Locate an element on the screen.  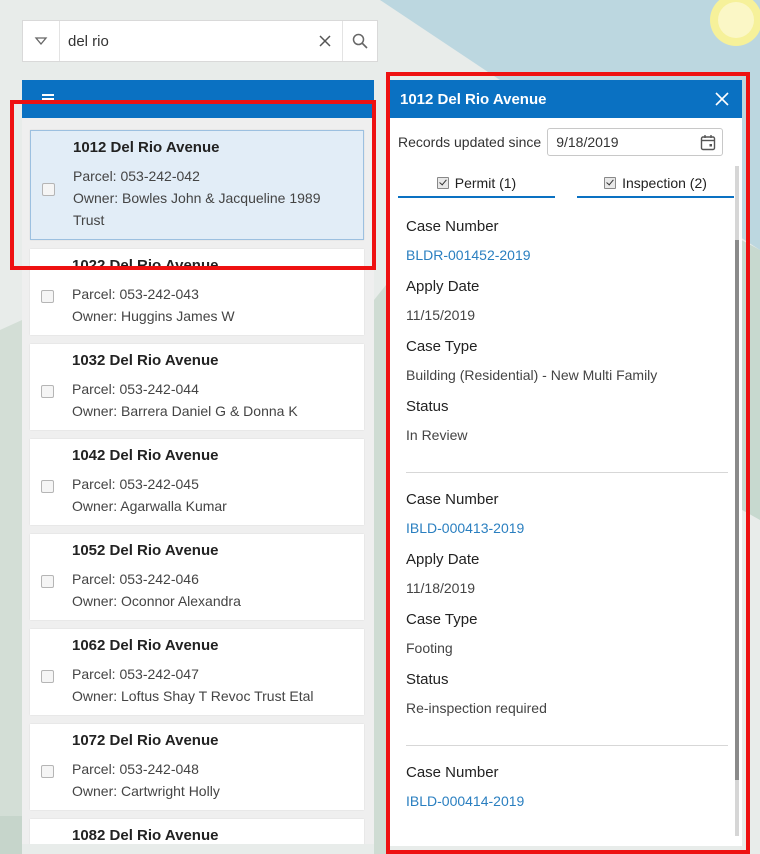
result-address: 1042 Del Rio Avenue is located at coordinates (145, 455).